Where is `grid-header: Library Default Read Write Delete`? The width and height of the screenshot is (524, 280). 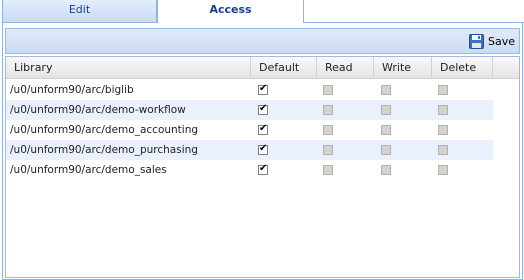
grid-header: Library Default Read Write Delete is located at coordinates (262, 68).